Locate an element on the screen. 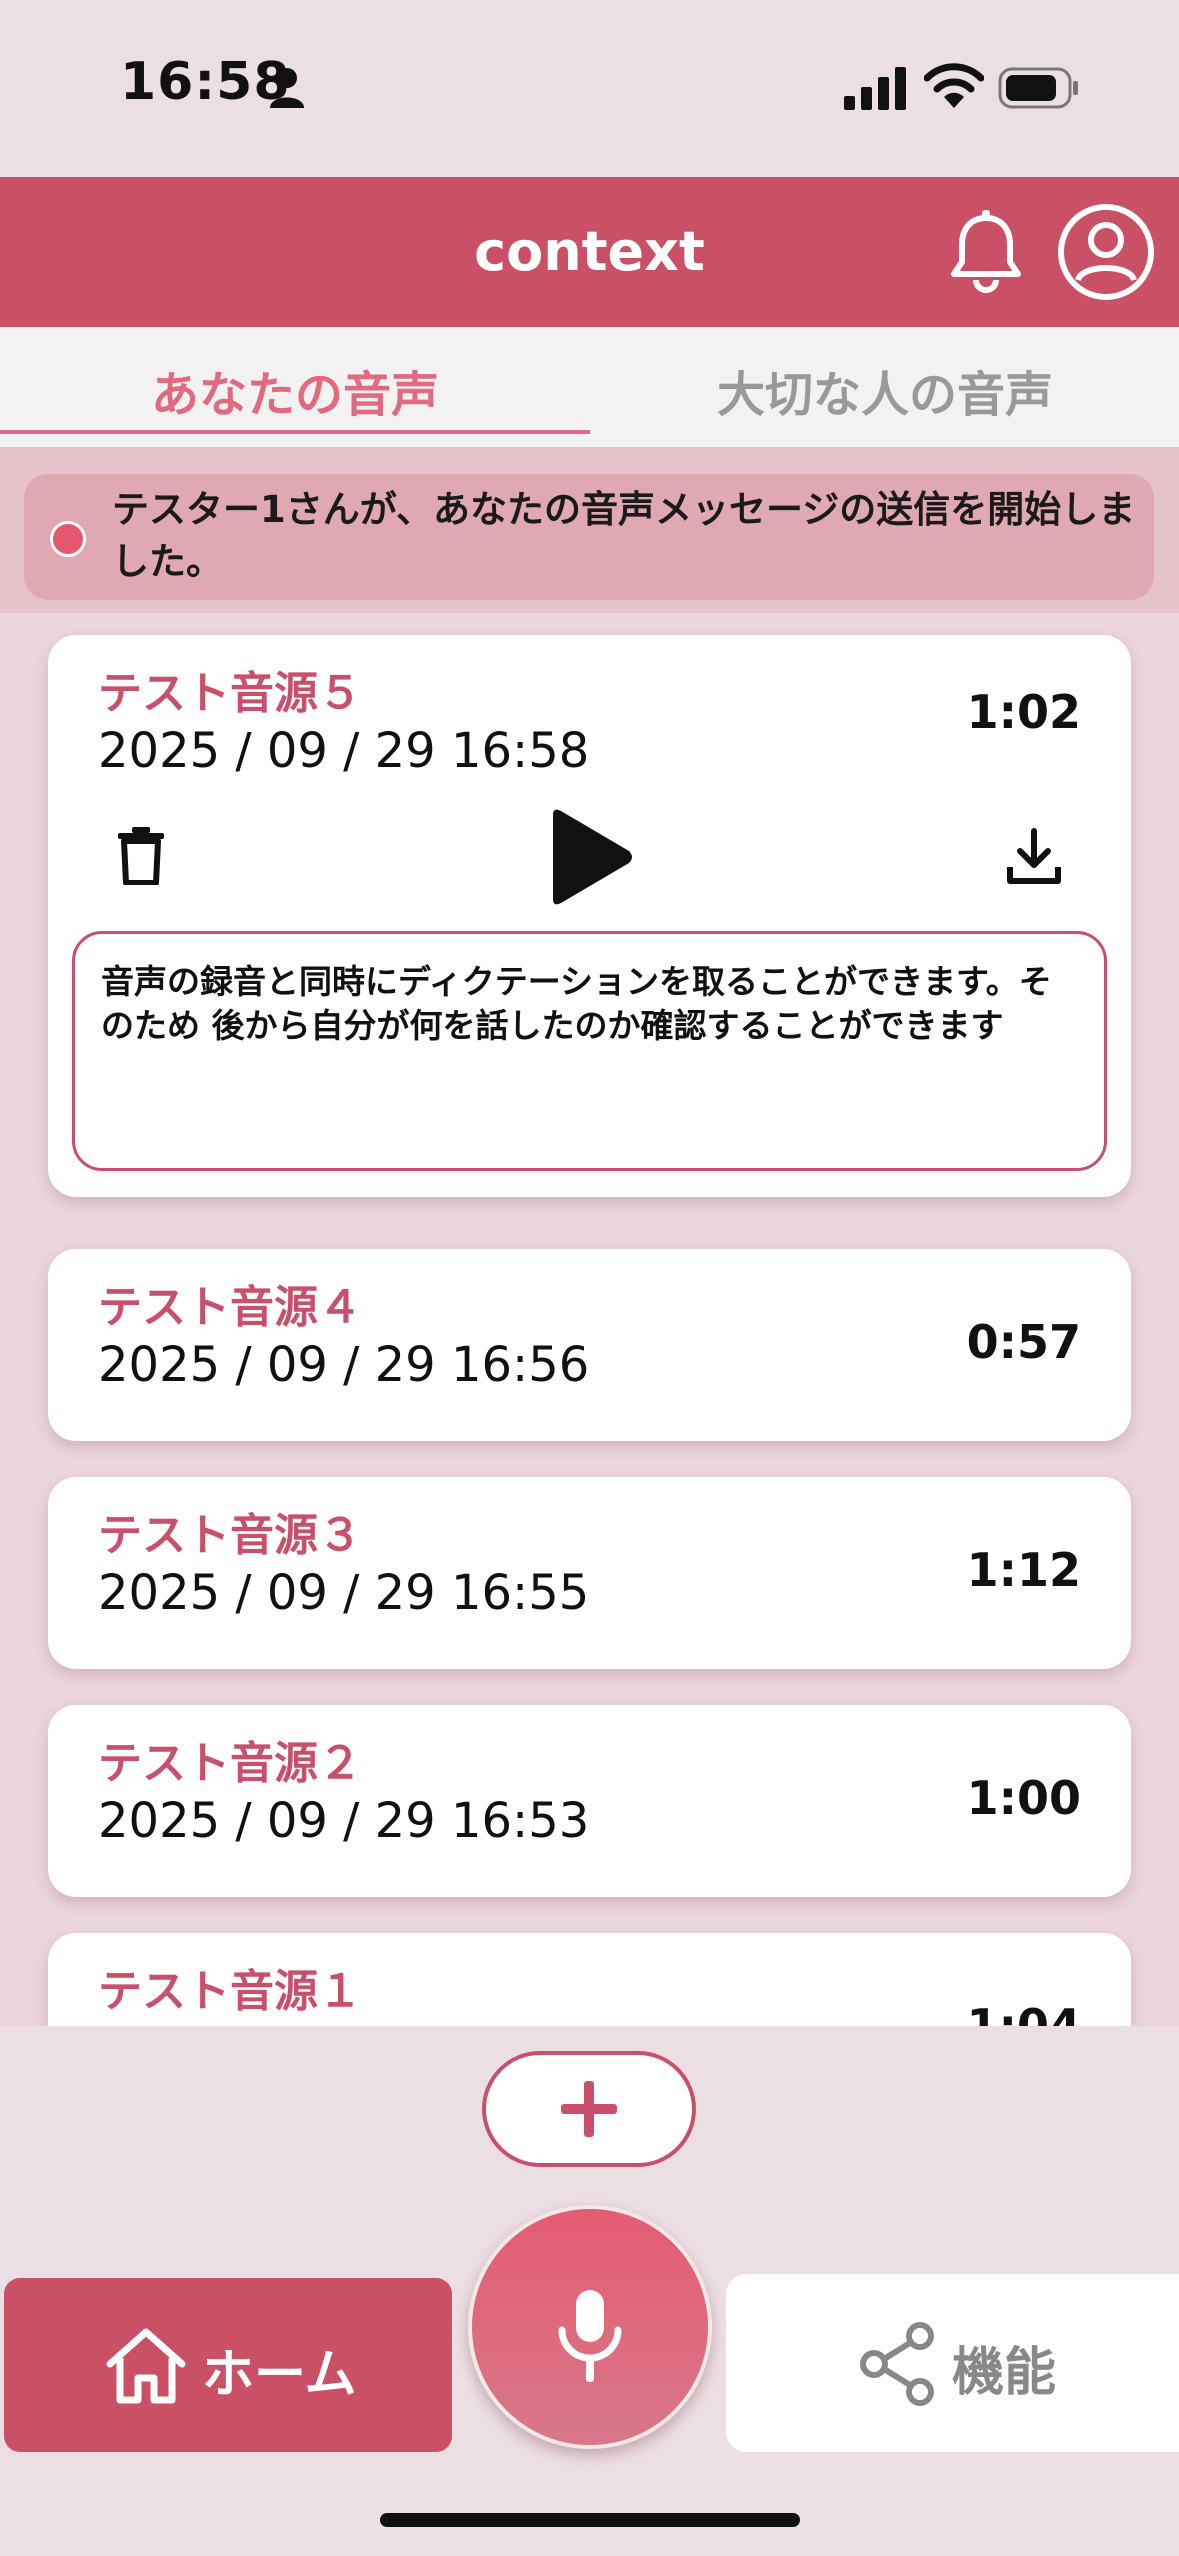  share-icon is located at coordinates (897, 2364).